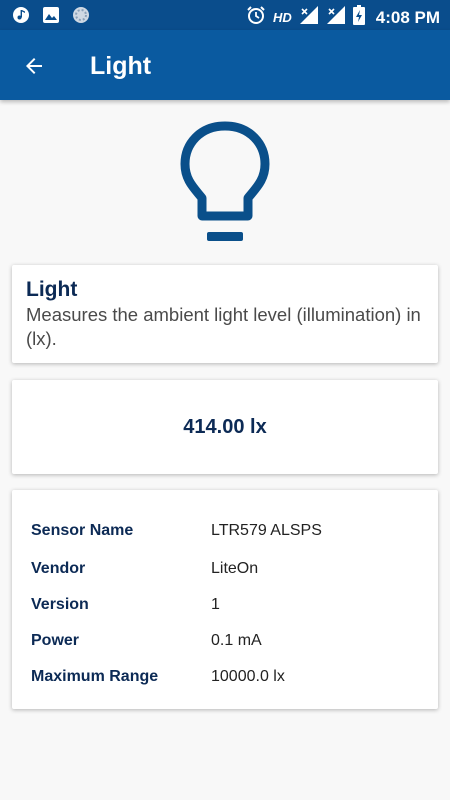 This screenshot has height=800, width=450. I want to click on status-left-icons, so click(51, 17).